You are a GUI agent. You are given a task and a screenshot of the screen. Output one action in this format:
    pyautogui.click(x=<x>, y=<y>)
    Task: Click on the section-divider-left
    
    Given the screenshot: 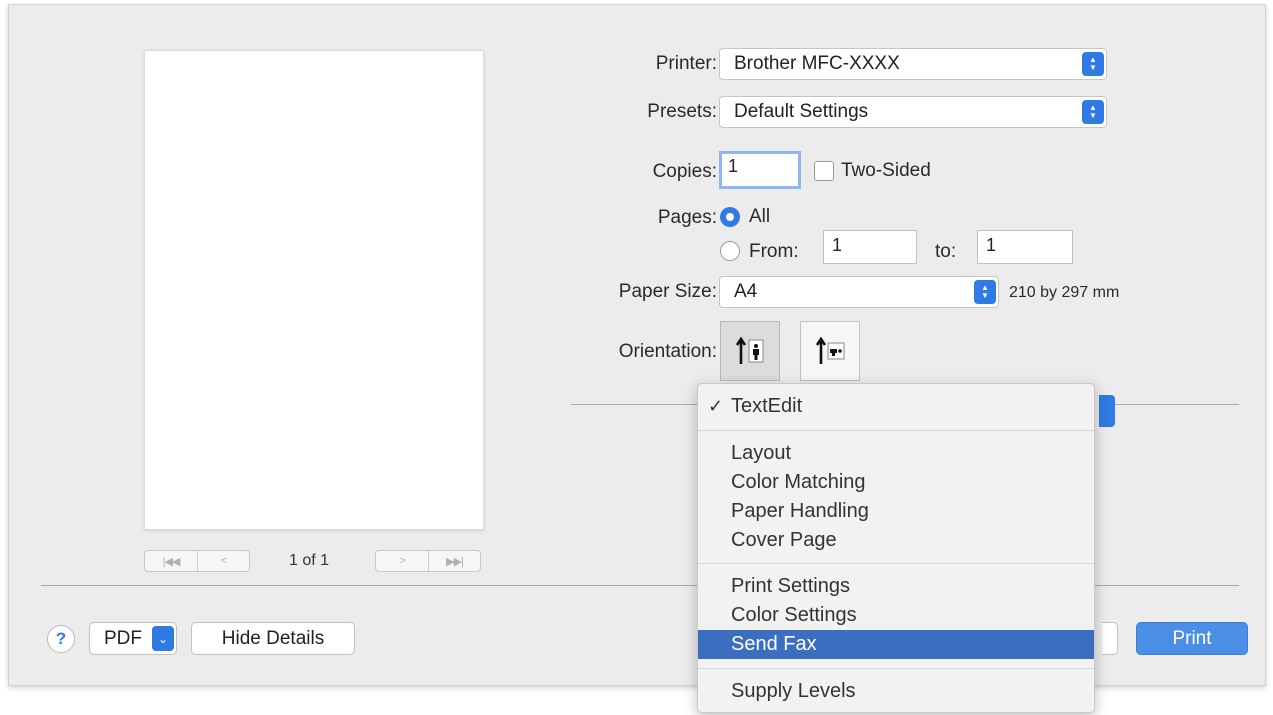 What is the action you would take?
    pyautogui.click(x=636, y=404)
    